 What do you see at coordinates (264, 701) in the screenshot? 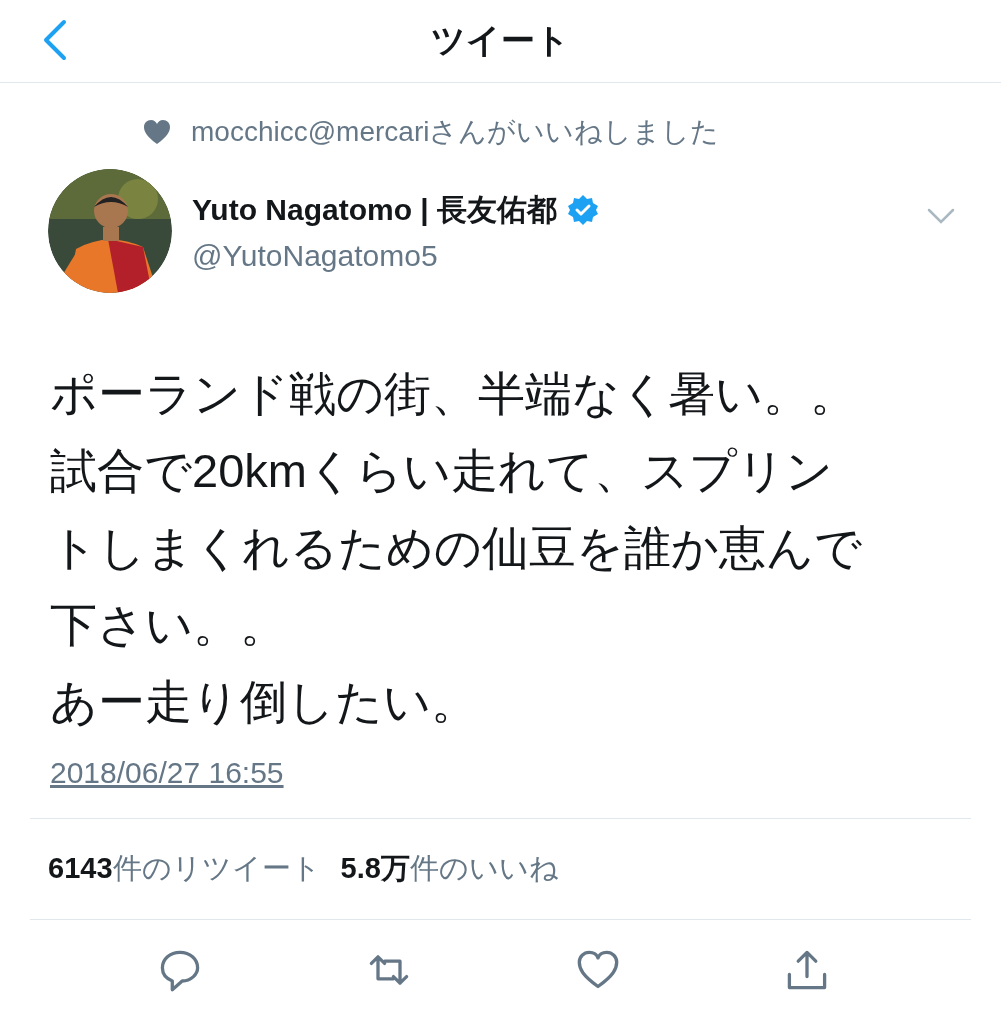
I see `tweet-text-line: あー走り倒したい。` at bounding box center [264, 701].